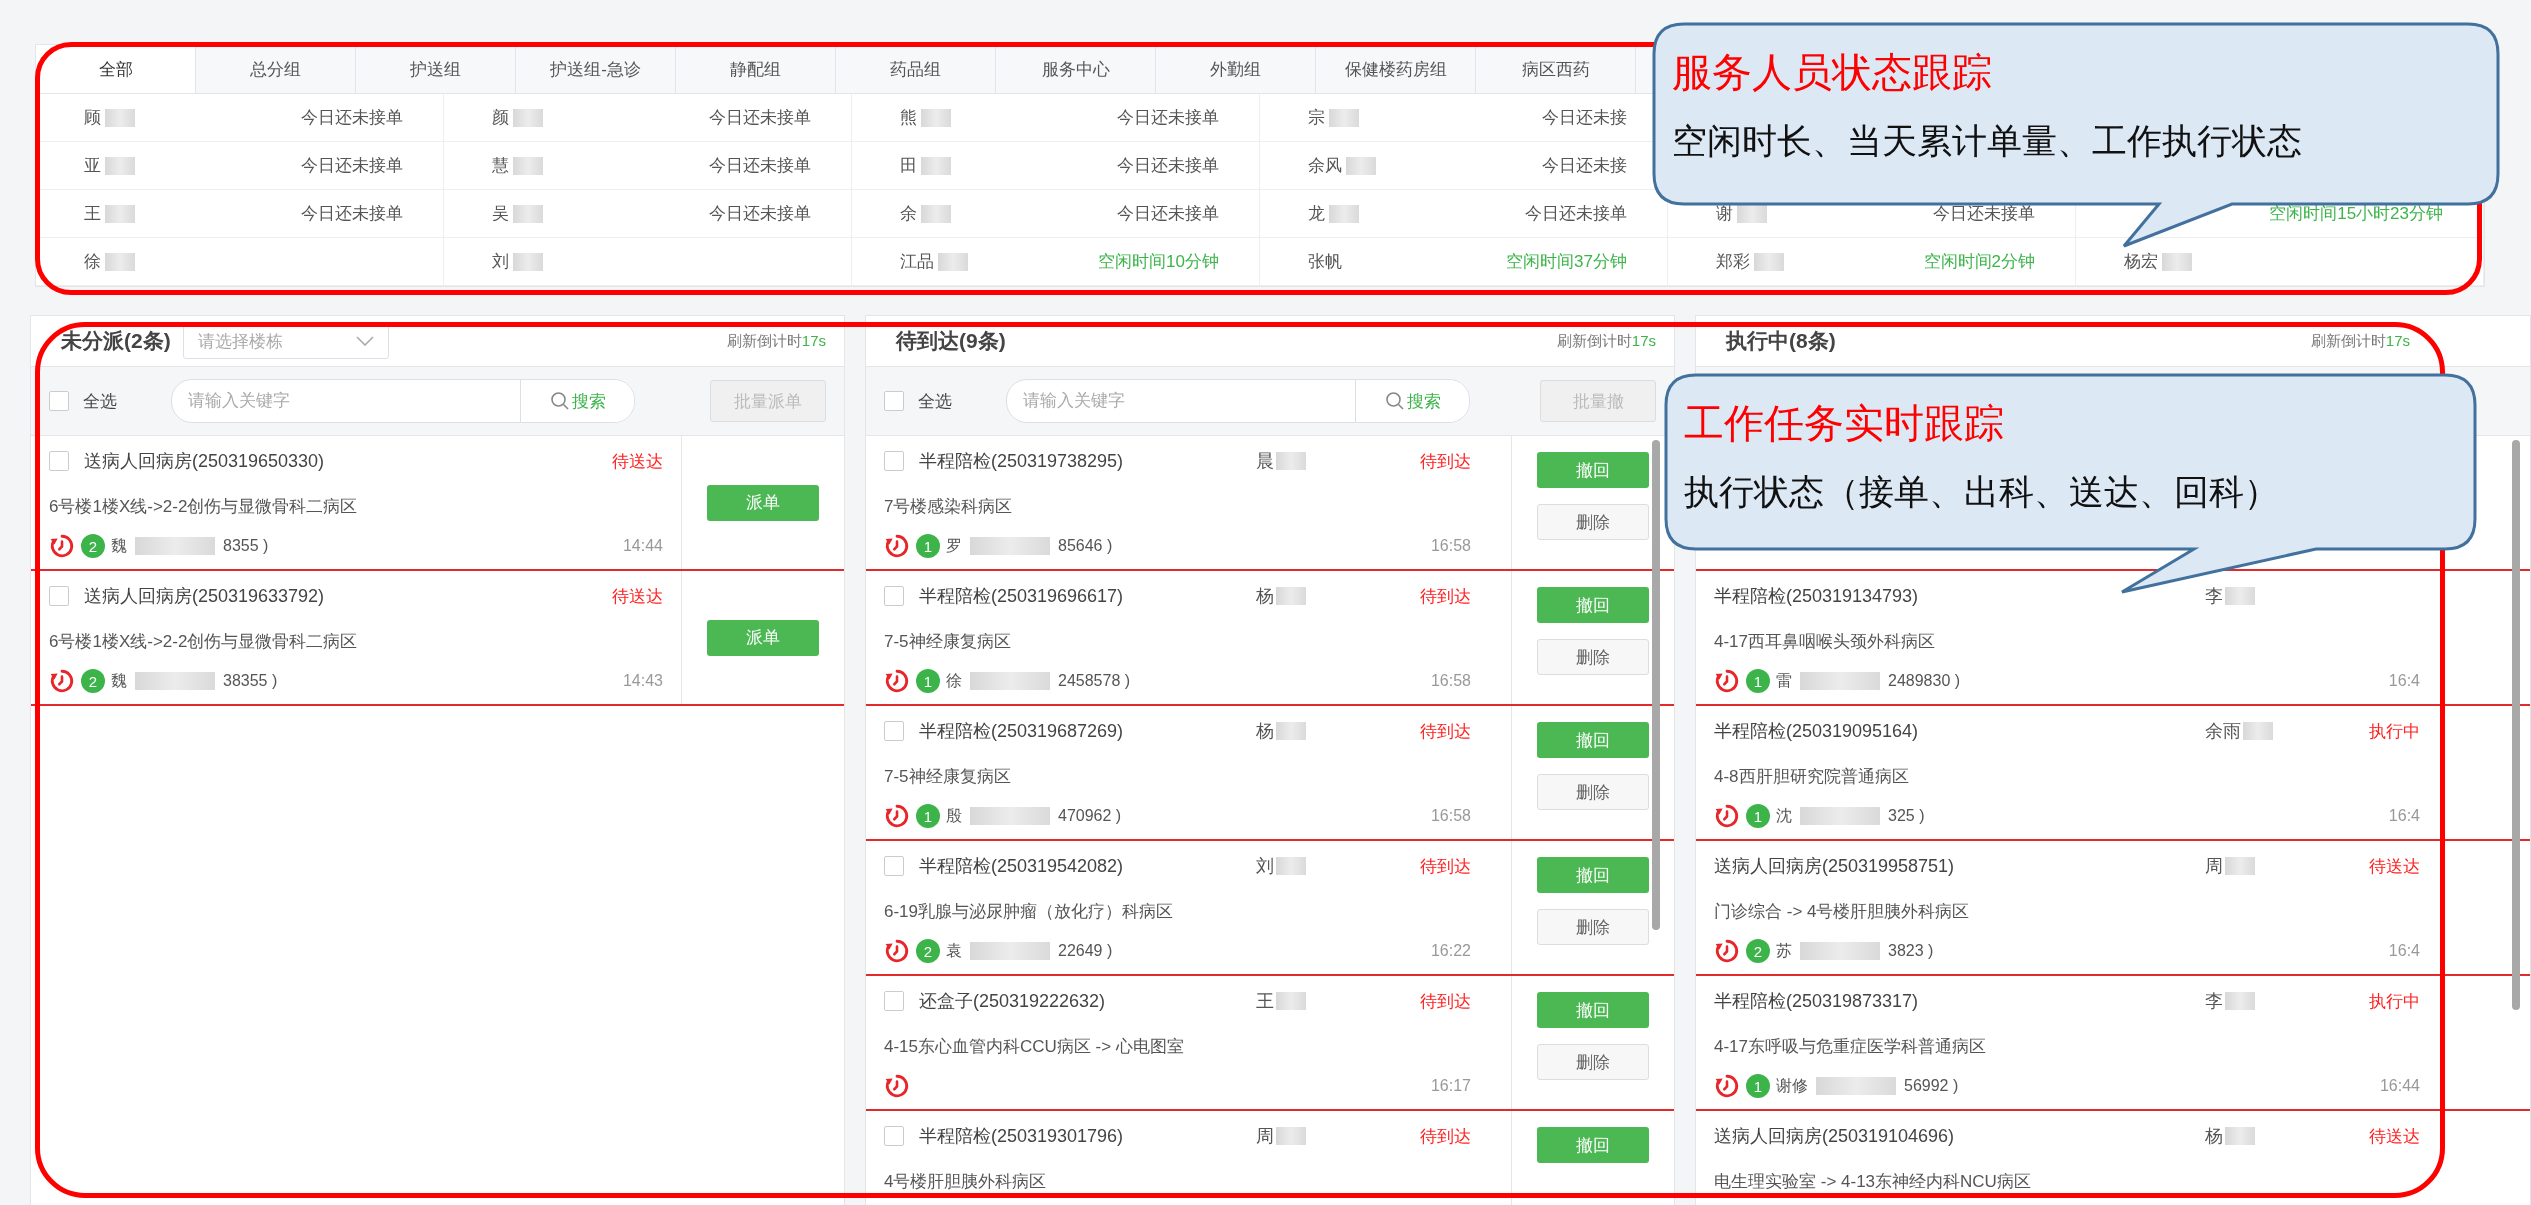 This screenshot has width=2531, height=1205. I want to click on staff-status: 今日还未接, so click(1584, 166).